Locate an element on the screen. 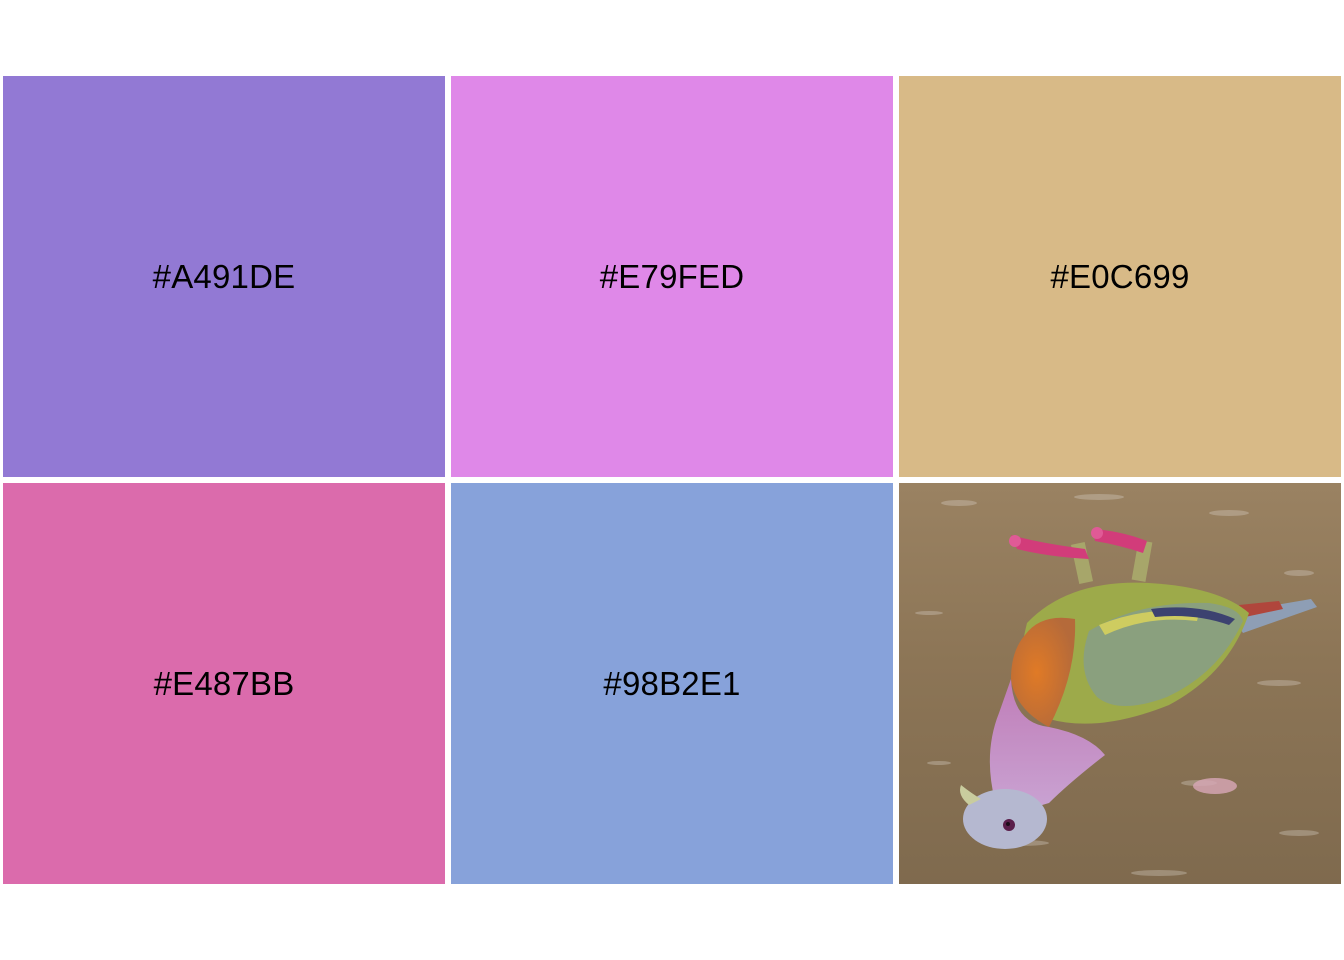 The width and height of the screenshot is (1344, 960). color-swatch-3: #E0C699 is located at coordinates (1120, 276).